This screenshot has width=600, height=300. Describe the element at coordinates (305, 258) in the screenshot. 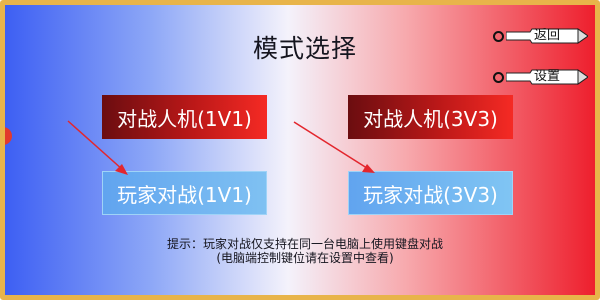

I see `hint-line-2: (电脑端控制键位请在设置中查看)` at that location.